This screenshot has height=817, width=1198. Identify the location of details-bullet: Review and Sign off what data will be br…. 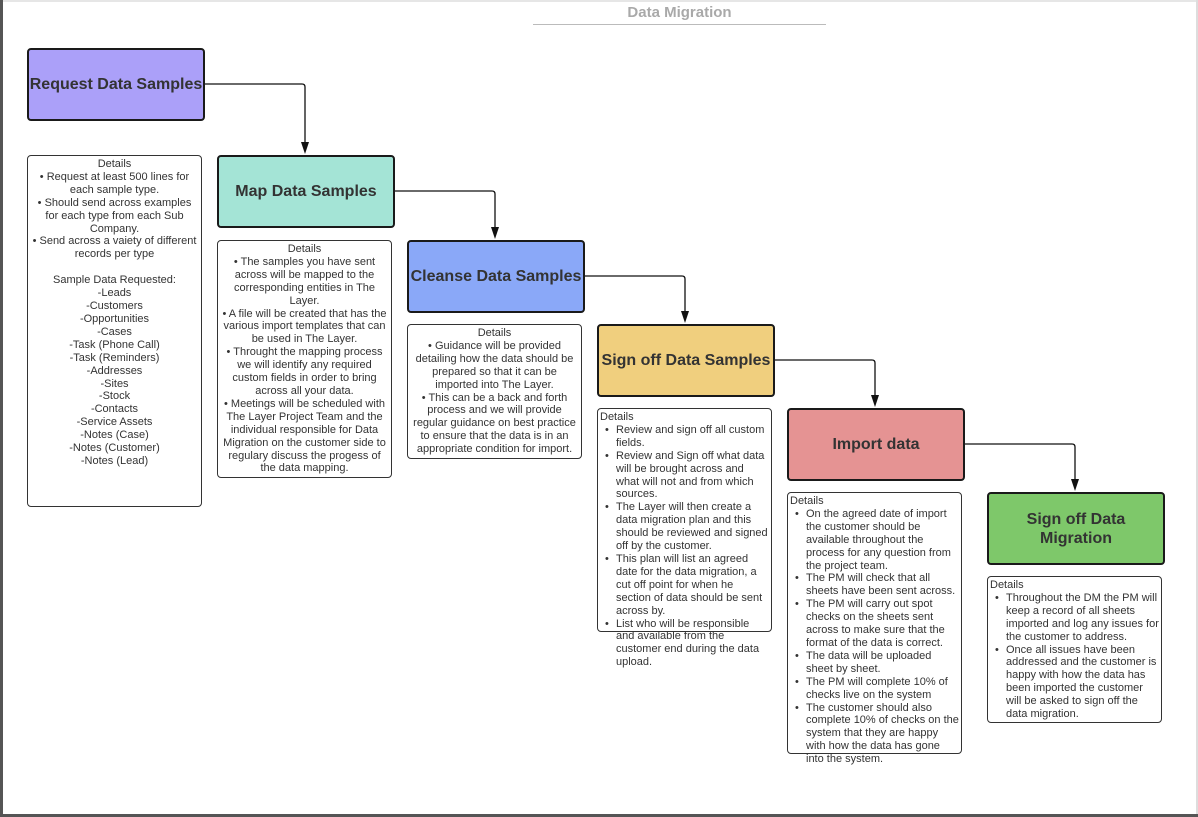
(687, 476).